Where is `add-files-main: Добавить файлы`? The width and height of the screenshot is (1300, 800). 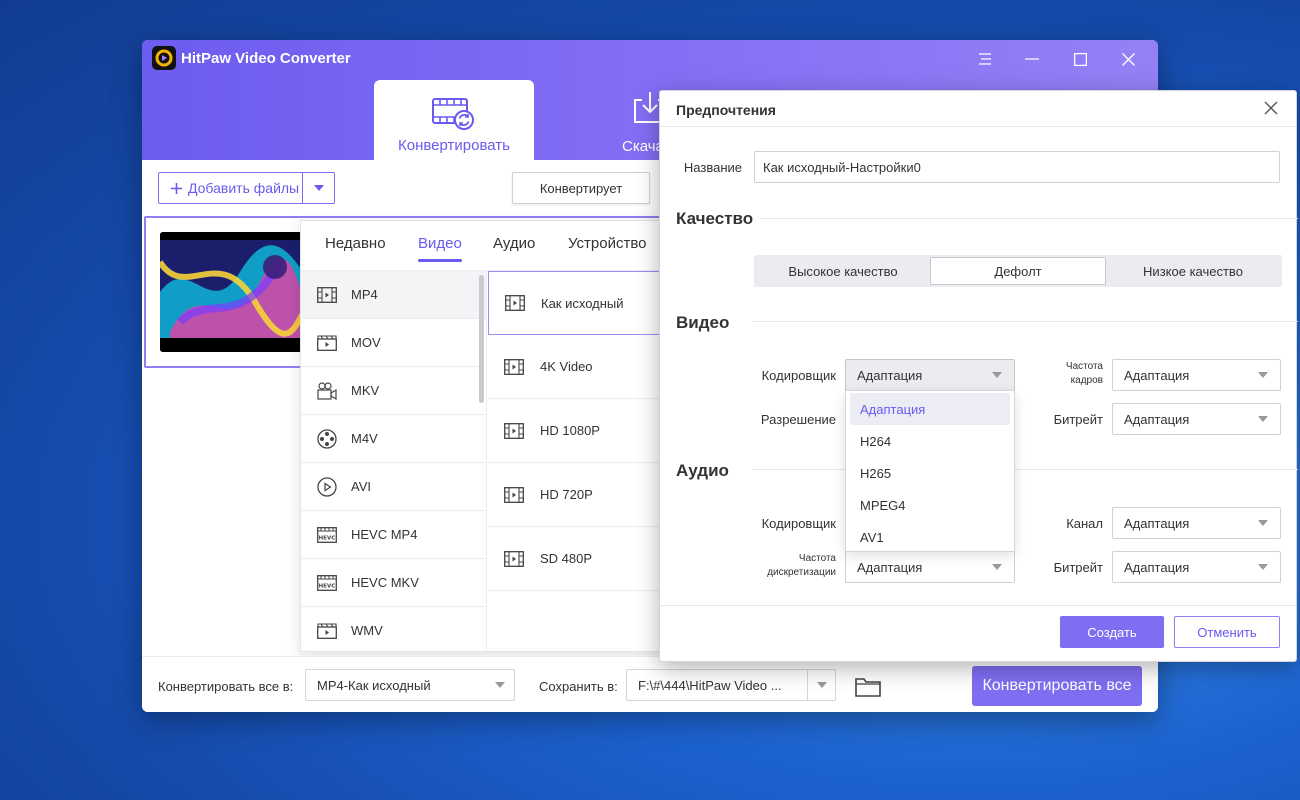 add-files-main: Добавить файлы is located at coordinates (230, 188).